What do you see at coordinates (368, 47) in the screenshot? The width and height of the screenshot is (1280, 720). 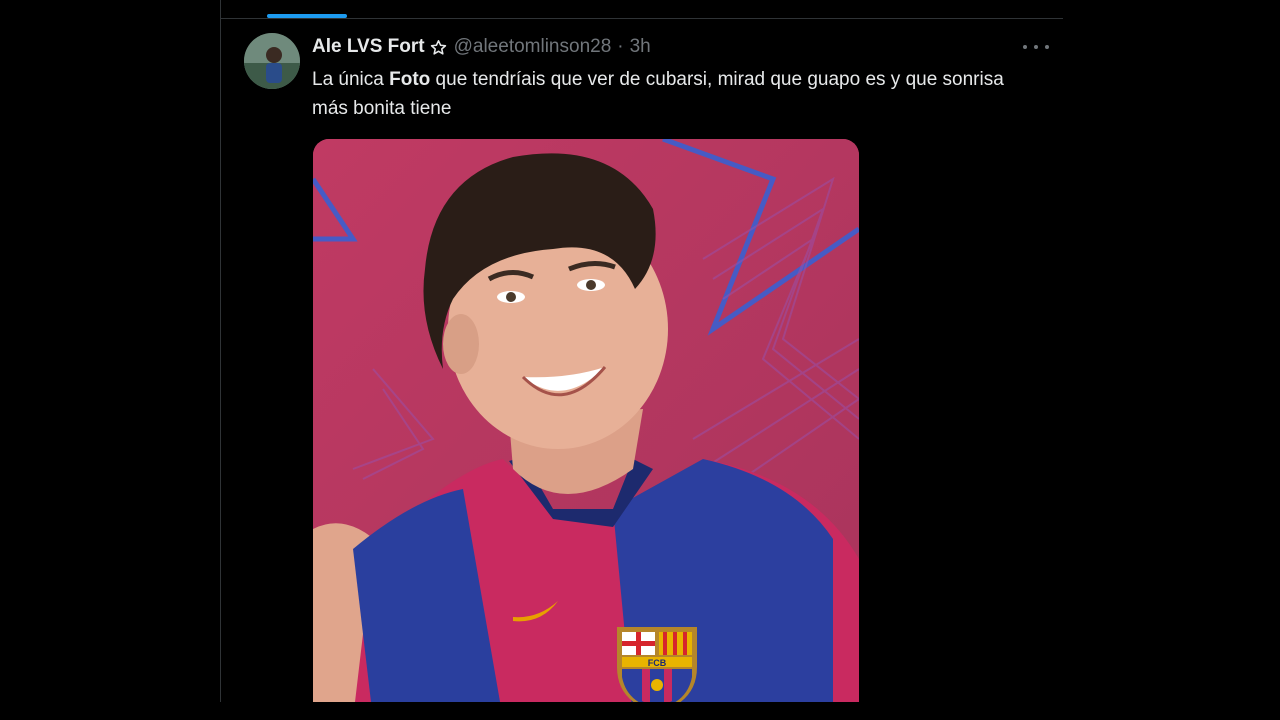 I see `display-name: Ale LVS Fort` at bounding box center [368, 47].